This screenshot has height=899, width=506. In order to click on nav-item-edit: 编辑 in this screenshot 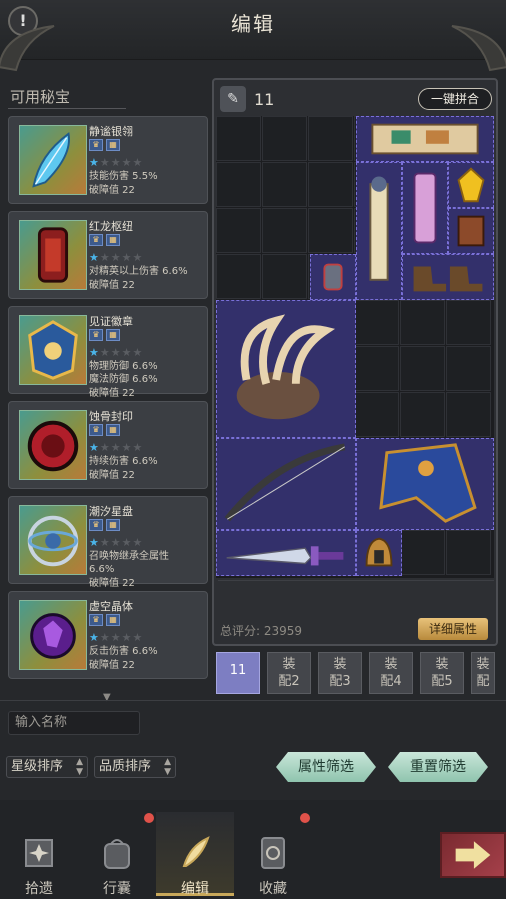, I will do `click(195, 854)`.